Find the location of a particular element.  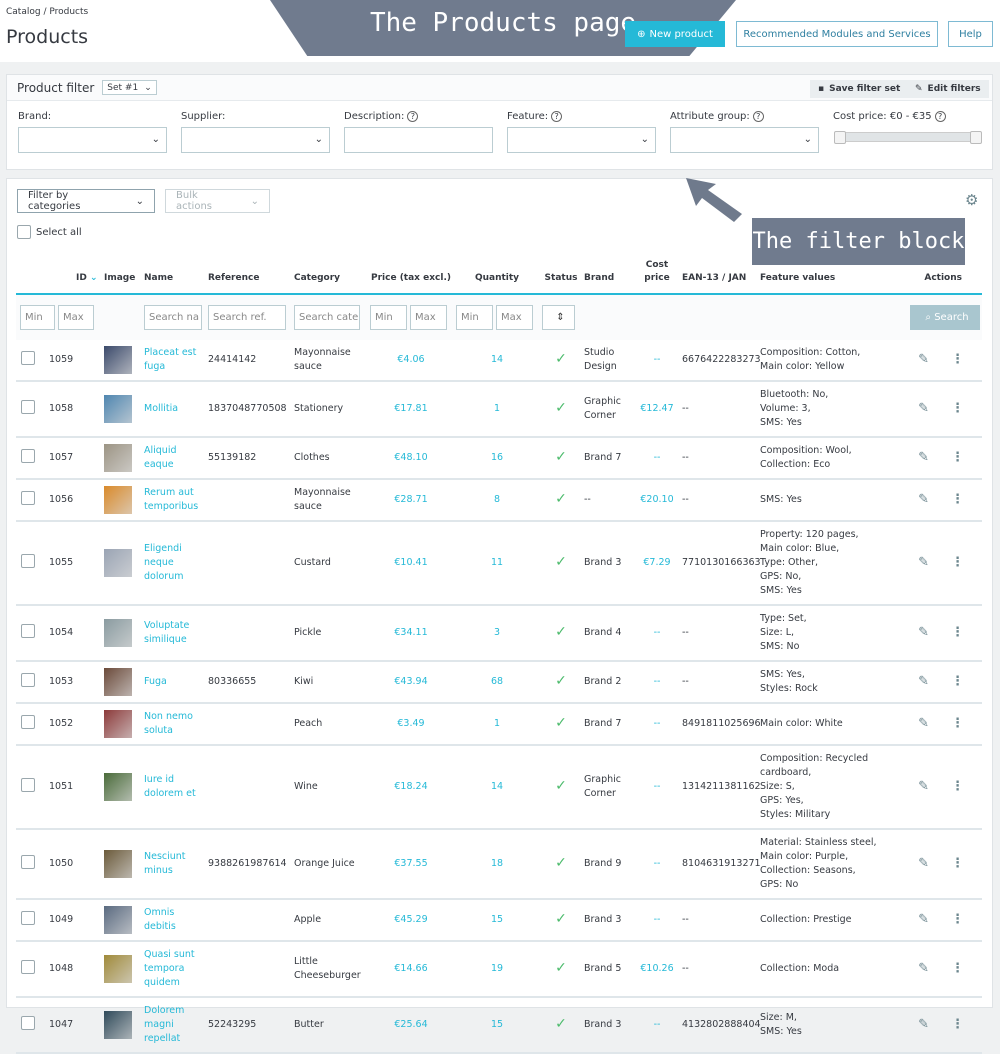

col-brand: Brand is located at coordinates (608, 275).